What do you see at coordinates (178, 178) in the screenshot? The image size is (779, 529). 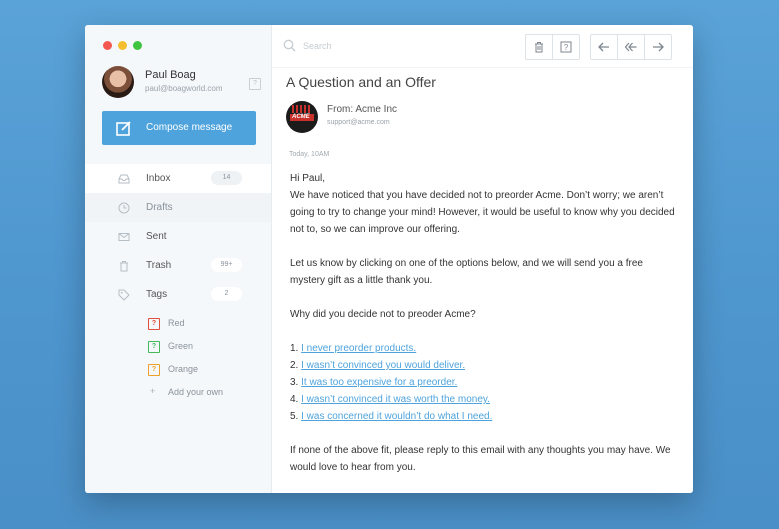 I see `nav-item-inbox: Inbox 14` at bounding box center [178, 178].